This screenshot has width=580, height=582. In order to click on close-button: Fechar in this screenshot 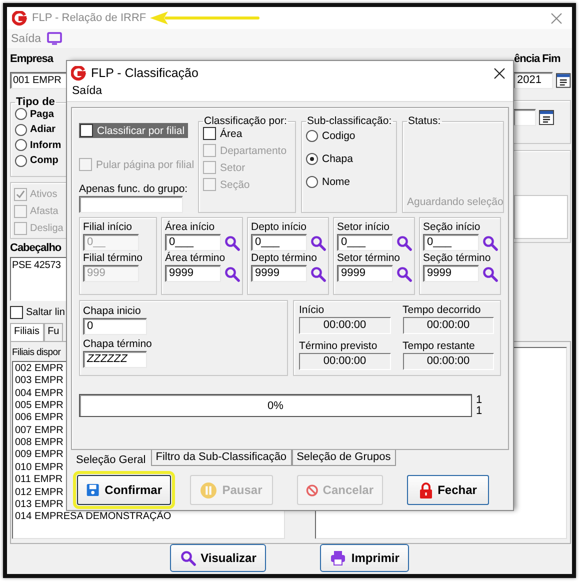, I will do `click(447, 490)`.